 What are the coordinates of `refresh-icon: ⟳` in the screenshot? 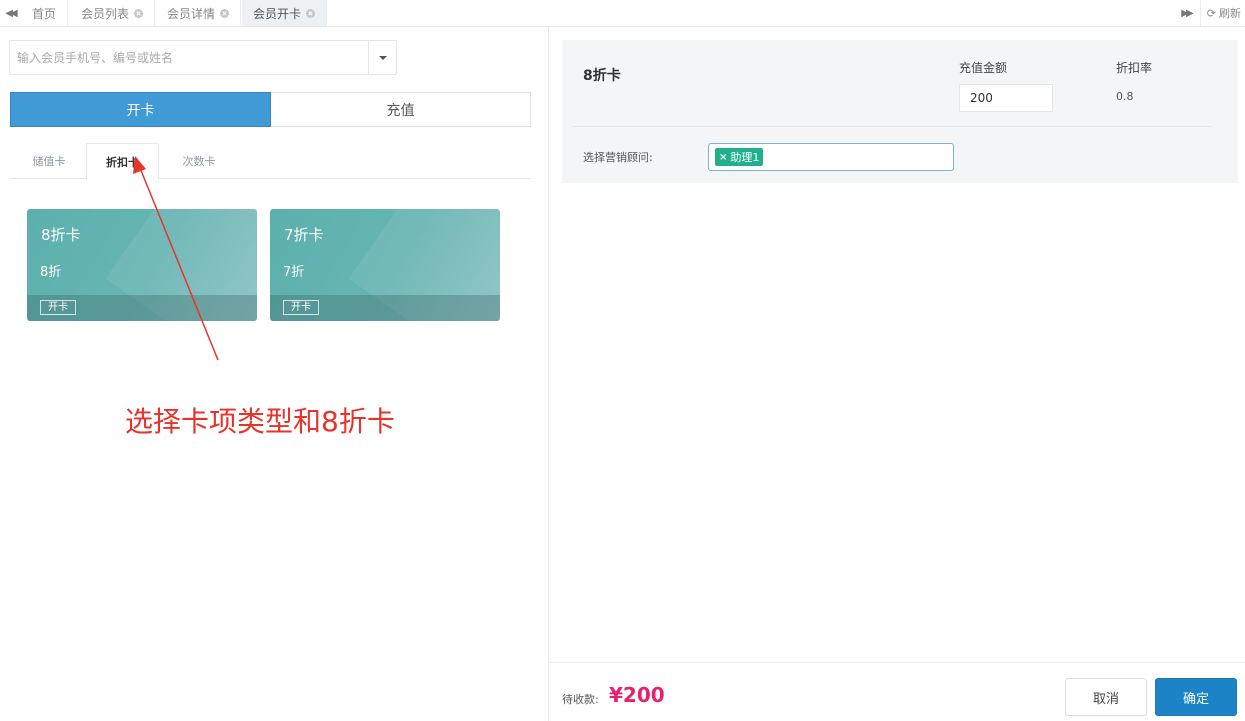 It's located at (1211, 13).